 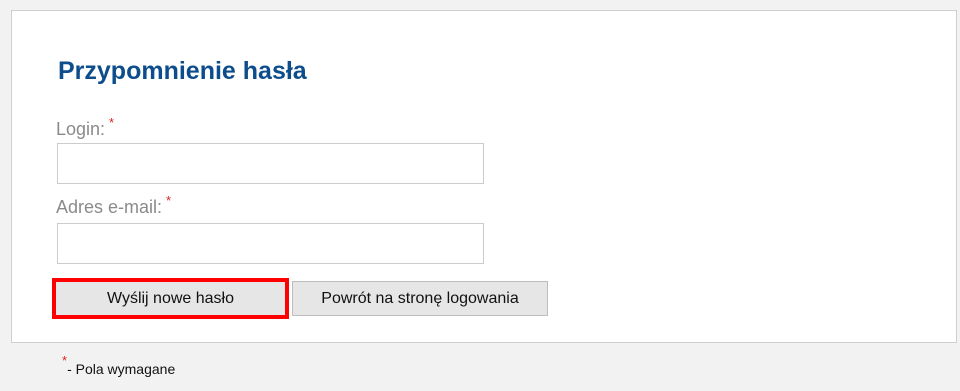 I want to click on email-label: Adres e-mail: *, so click(x=113, y=205).